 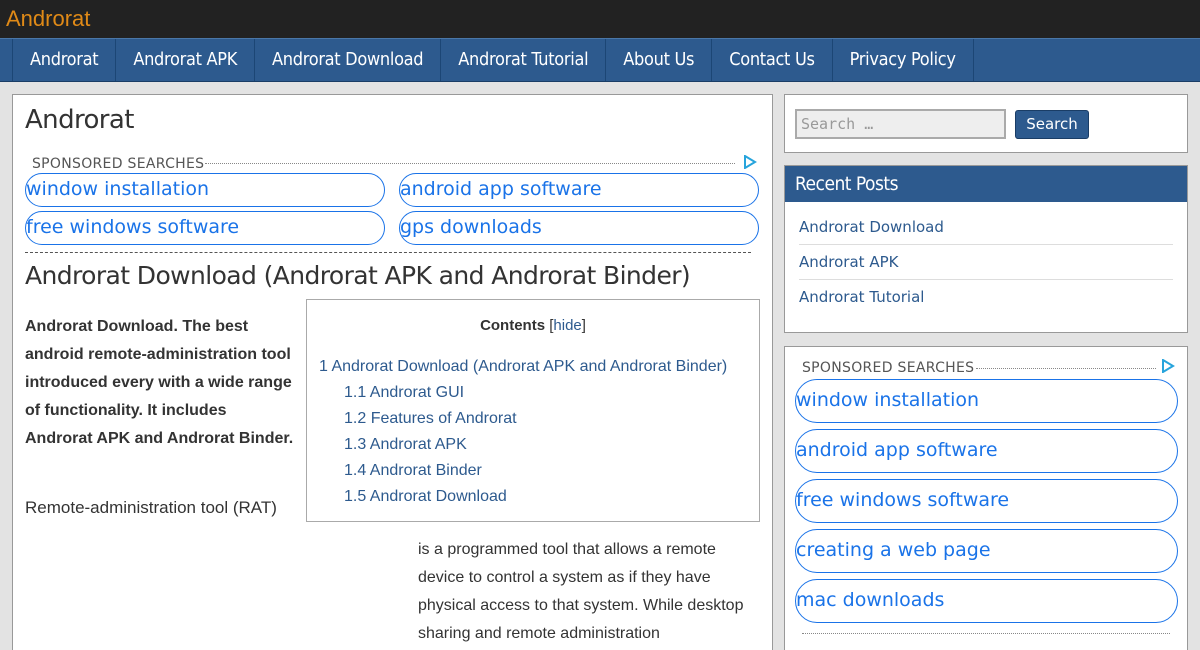 What do you see at coordinates (425, 497) in the screenshot?
I see `toc-item: 1.5 Androrat Download` at bounding box center [425, 497].